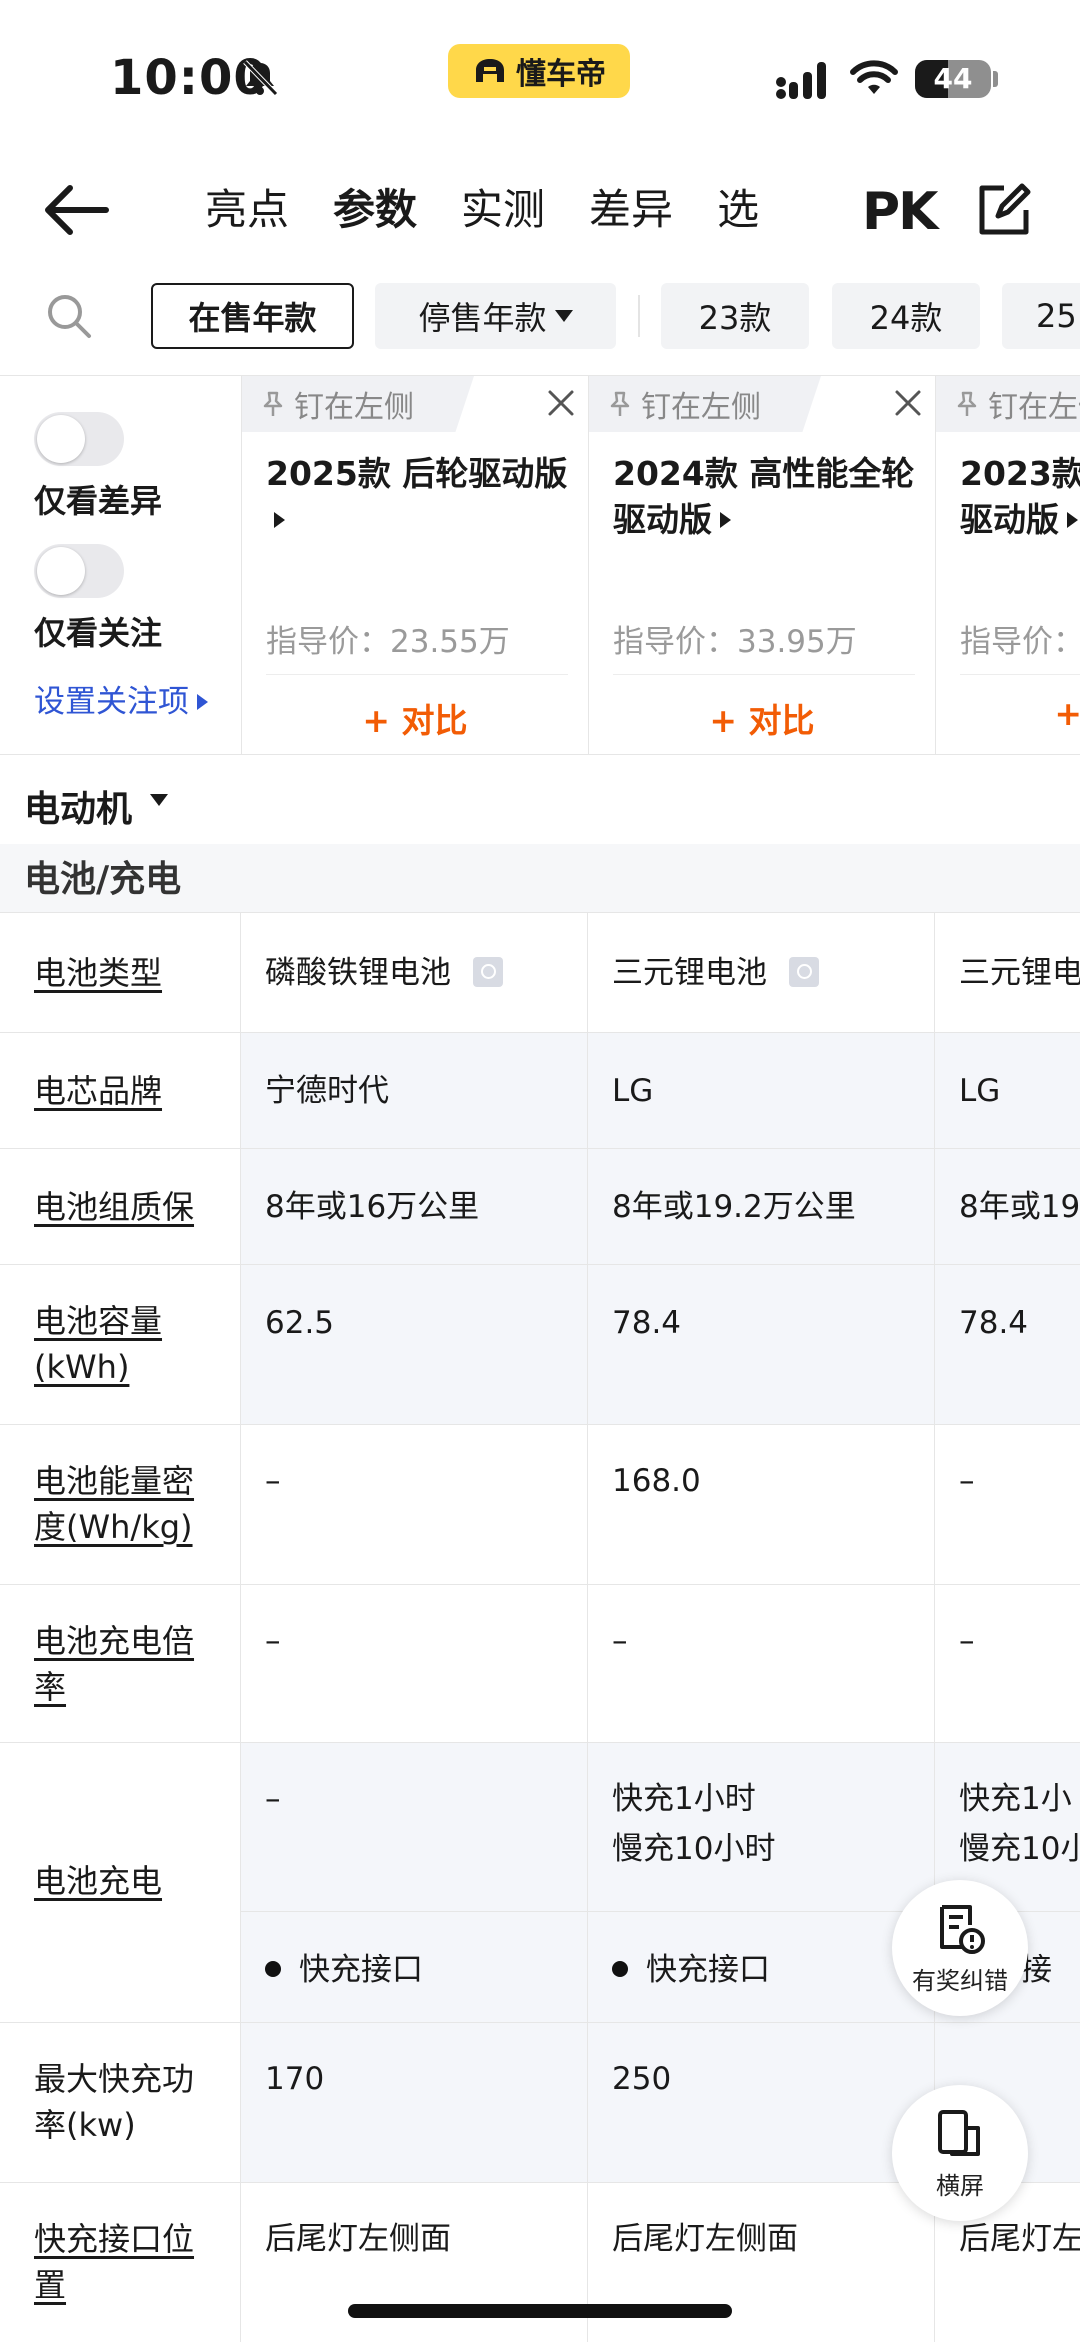  Describe the element at coordinates (1008, 713) in the screenshot. I see `add-compare-button: +` at that location.